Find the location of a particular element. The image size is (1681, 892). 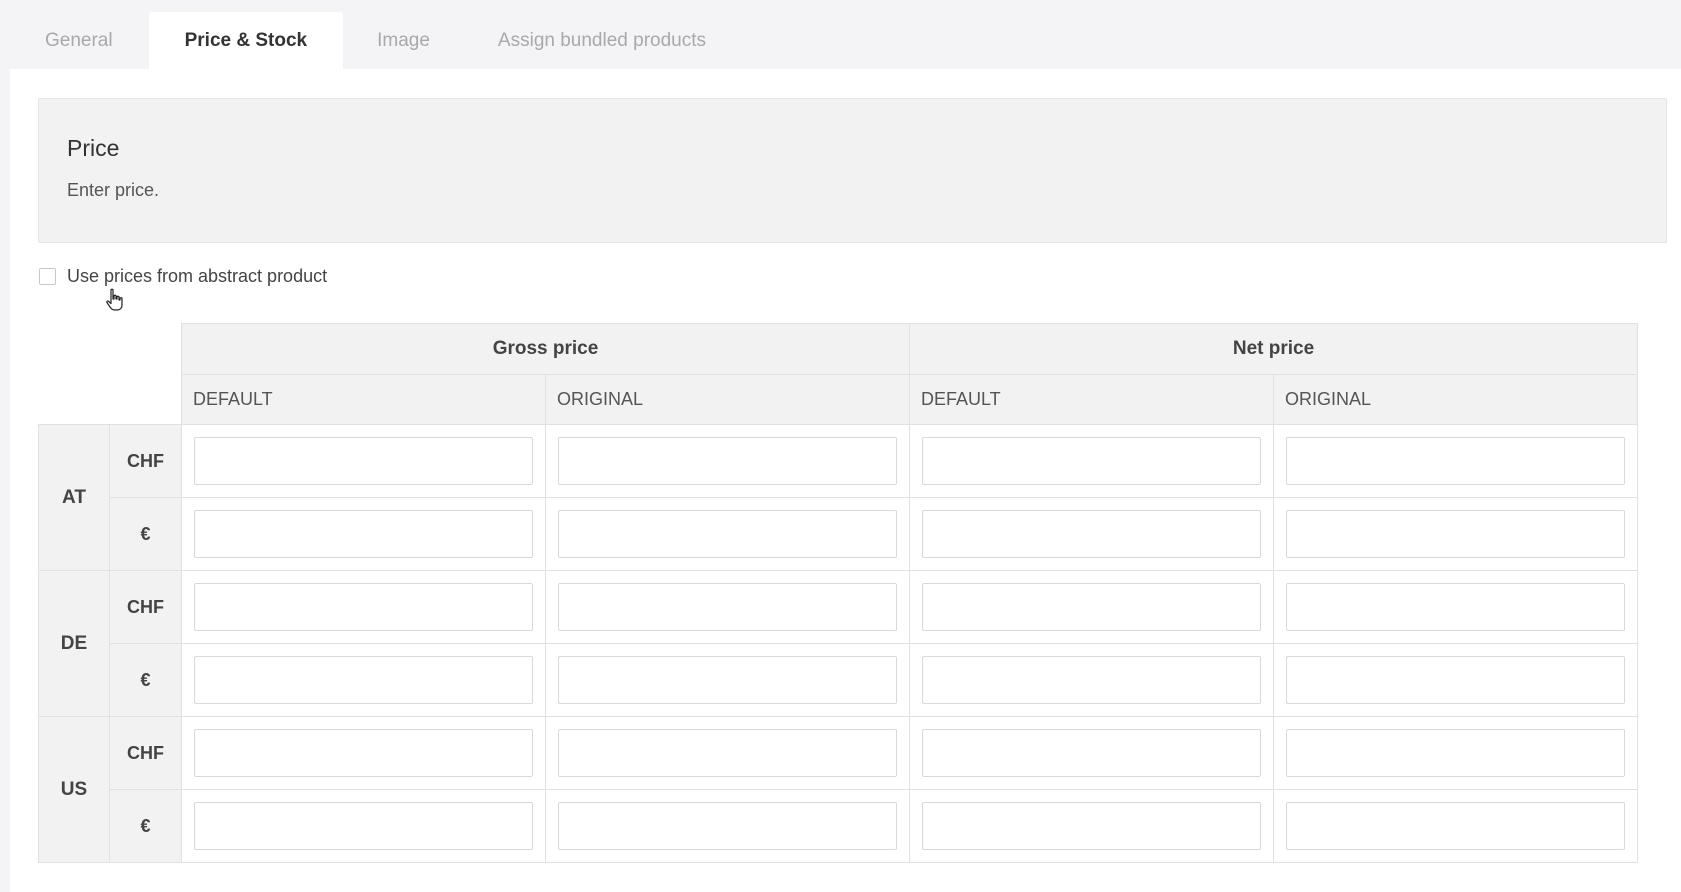

net-original-header: ORIGINAL is located at coordinates (1455, 399).